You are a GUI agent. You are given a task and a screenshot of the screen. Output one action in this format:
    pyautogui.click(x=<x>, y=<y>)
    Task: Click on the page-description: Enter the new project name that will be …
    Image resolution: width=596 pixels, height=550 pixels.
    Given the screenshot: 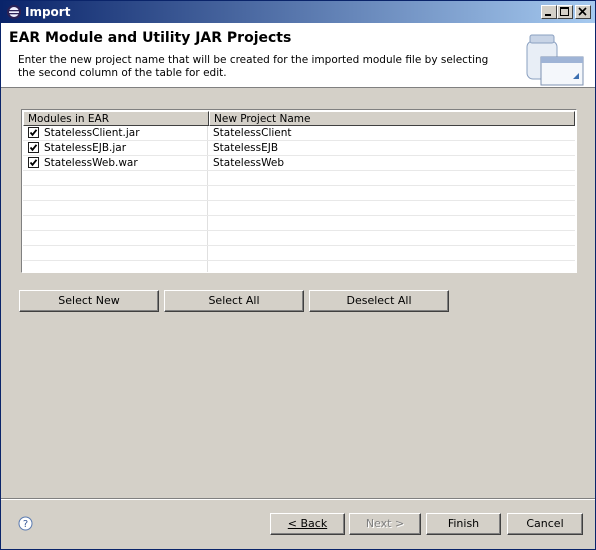 What is the action you would take?
    pyautogui.click(x=253, y=66)
    